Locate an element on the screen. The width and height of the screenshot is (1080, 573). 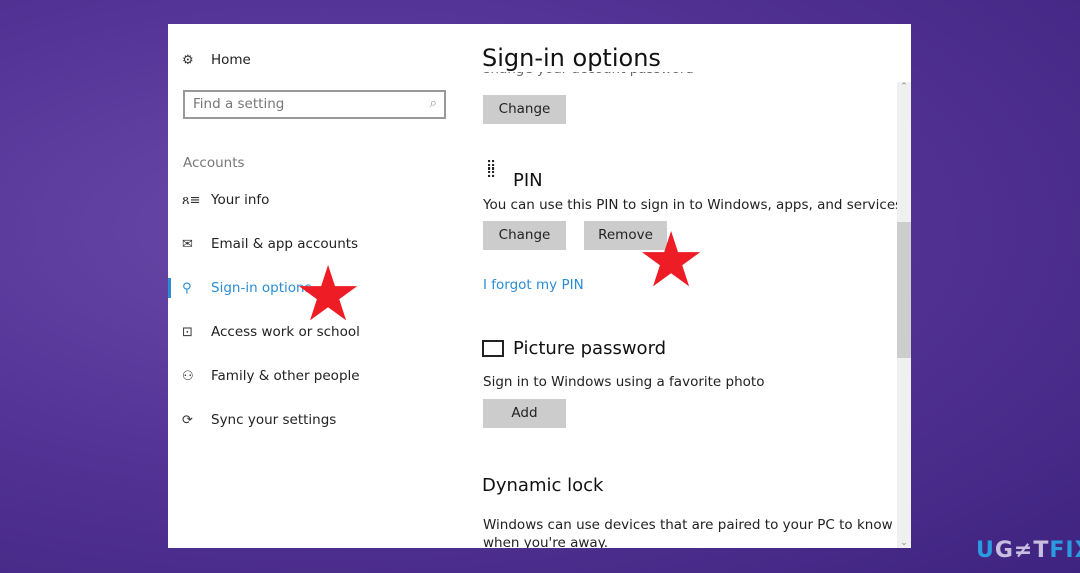
dynamic-lock-heading: Dynamic lock is located at coordinates (543, 485).